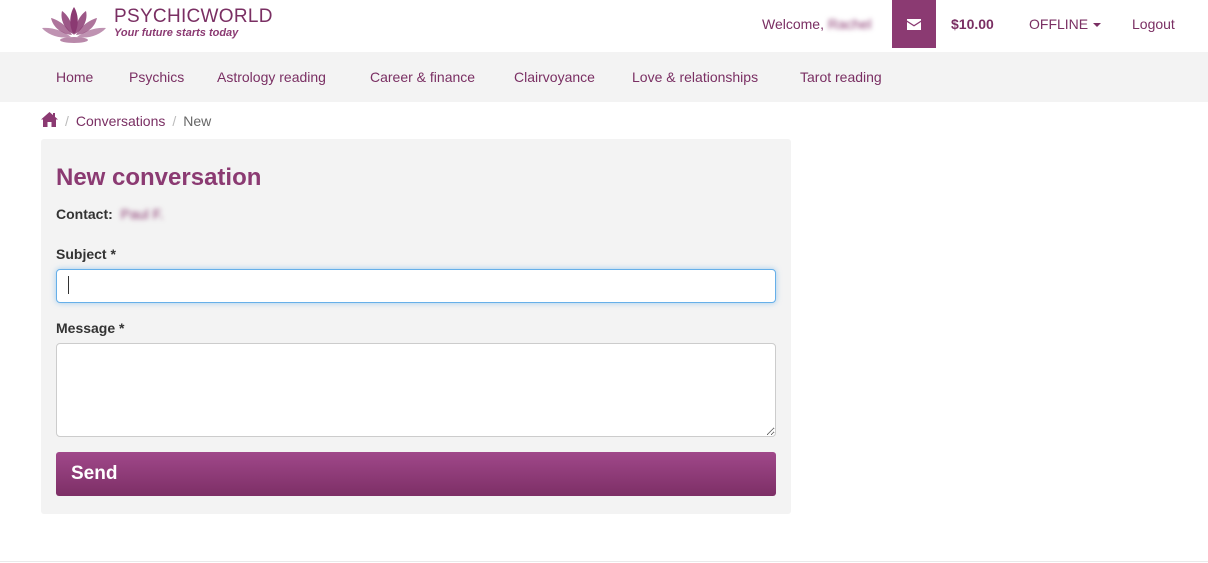 Image resolution: width=1208 pixels, height=563 pixels. I want to click on welcome-message: Welcome, Rachel, so click(816, 24).